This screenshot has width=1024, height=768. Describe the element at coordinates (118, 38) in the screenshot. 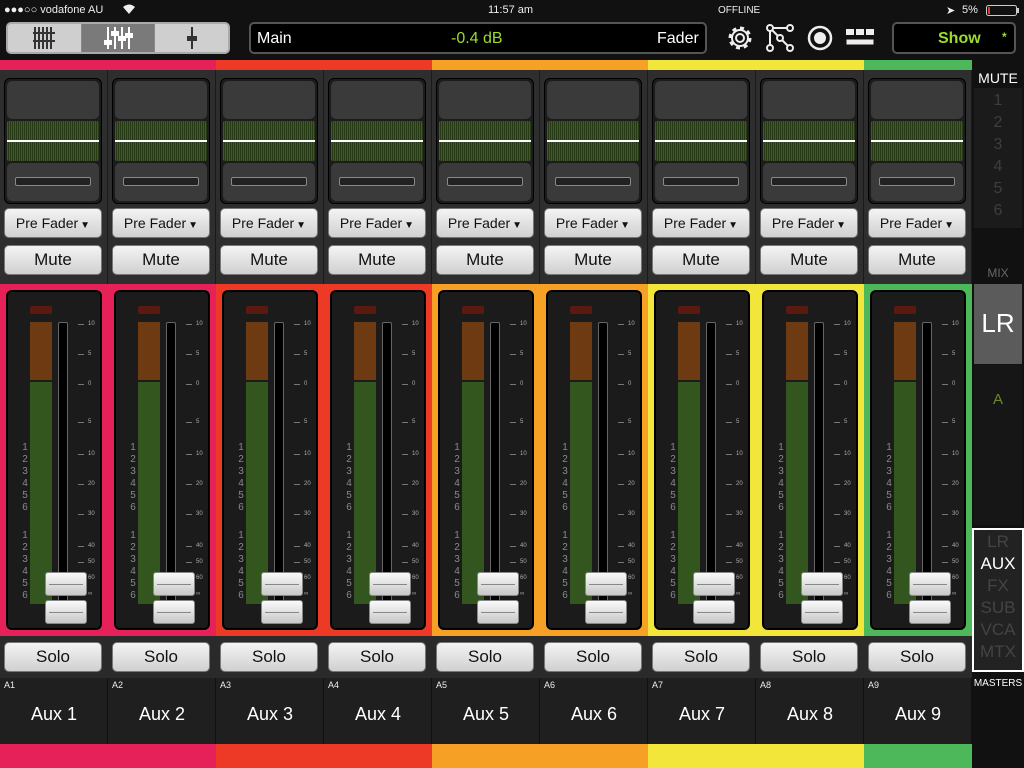

I see `mix-view-button` at that location.